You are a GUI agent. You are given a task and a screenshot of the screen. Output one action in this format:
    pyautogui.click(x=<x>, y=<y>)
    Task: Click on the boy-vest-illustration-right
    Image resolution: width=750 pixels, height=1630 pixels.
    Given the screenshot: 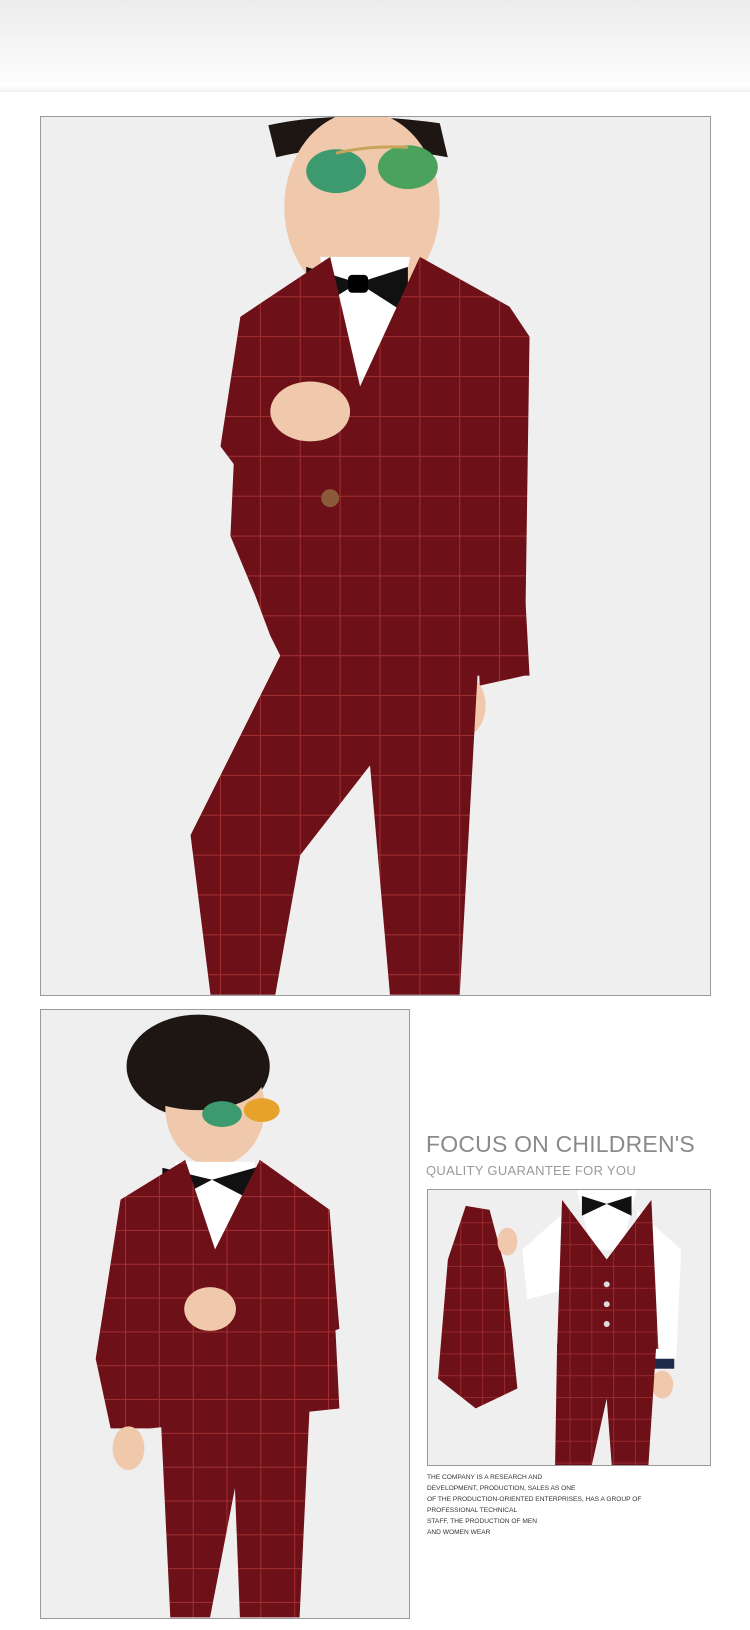 What is the action you would take?
    pyautogui.click(x=559, y=1327)
    